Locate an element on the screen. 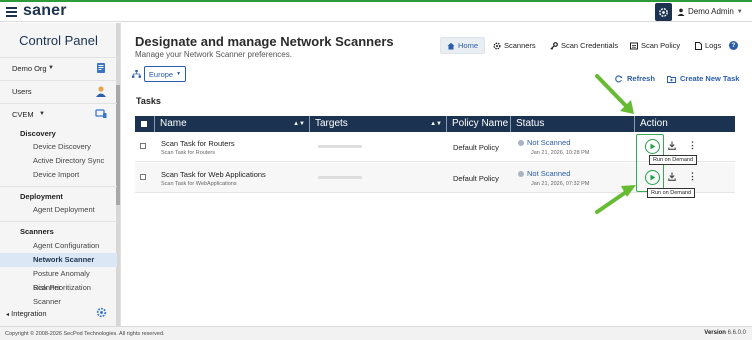 The image size is (752, 340). region-dropdown: Europe ▼ is located at coordinates (165, 74).